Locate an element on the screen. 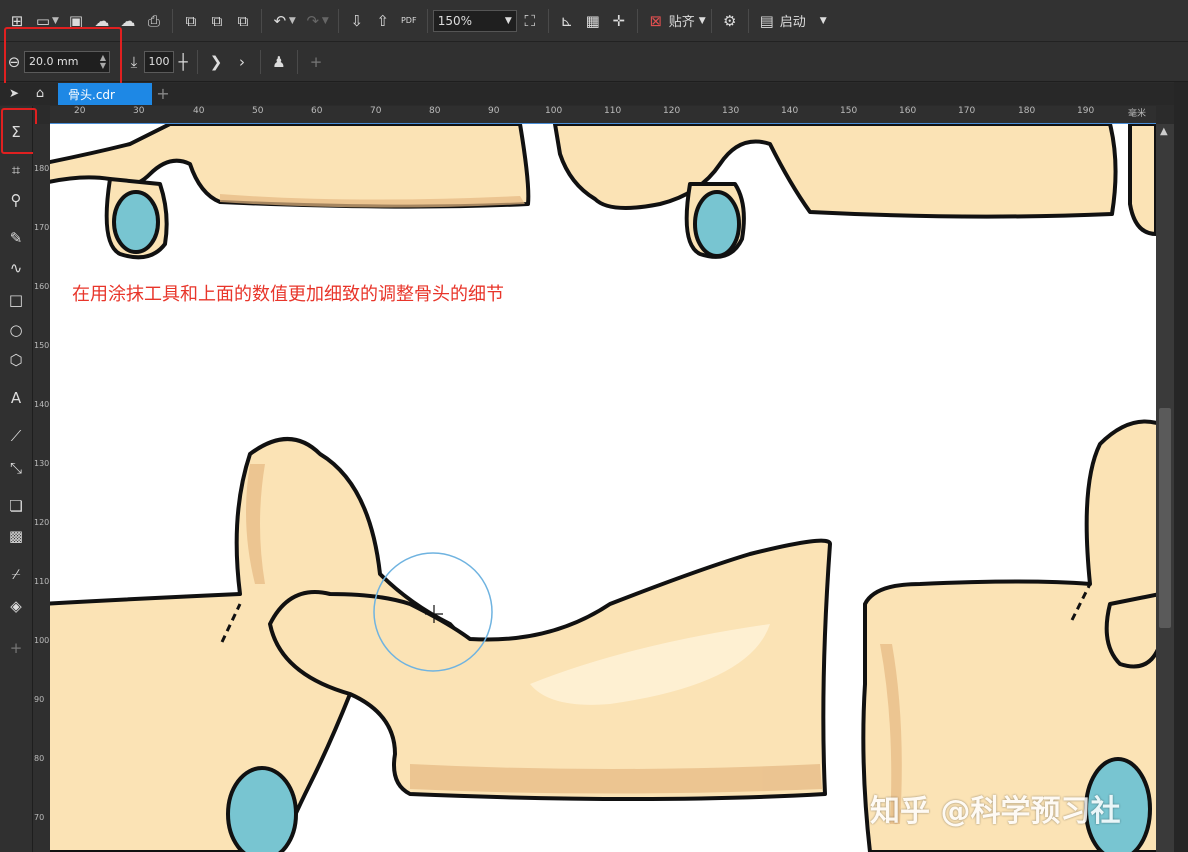 The width and height of the screenshot is (1188, 852). pdf-label: PDF is located at coordinates (408, 20).